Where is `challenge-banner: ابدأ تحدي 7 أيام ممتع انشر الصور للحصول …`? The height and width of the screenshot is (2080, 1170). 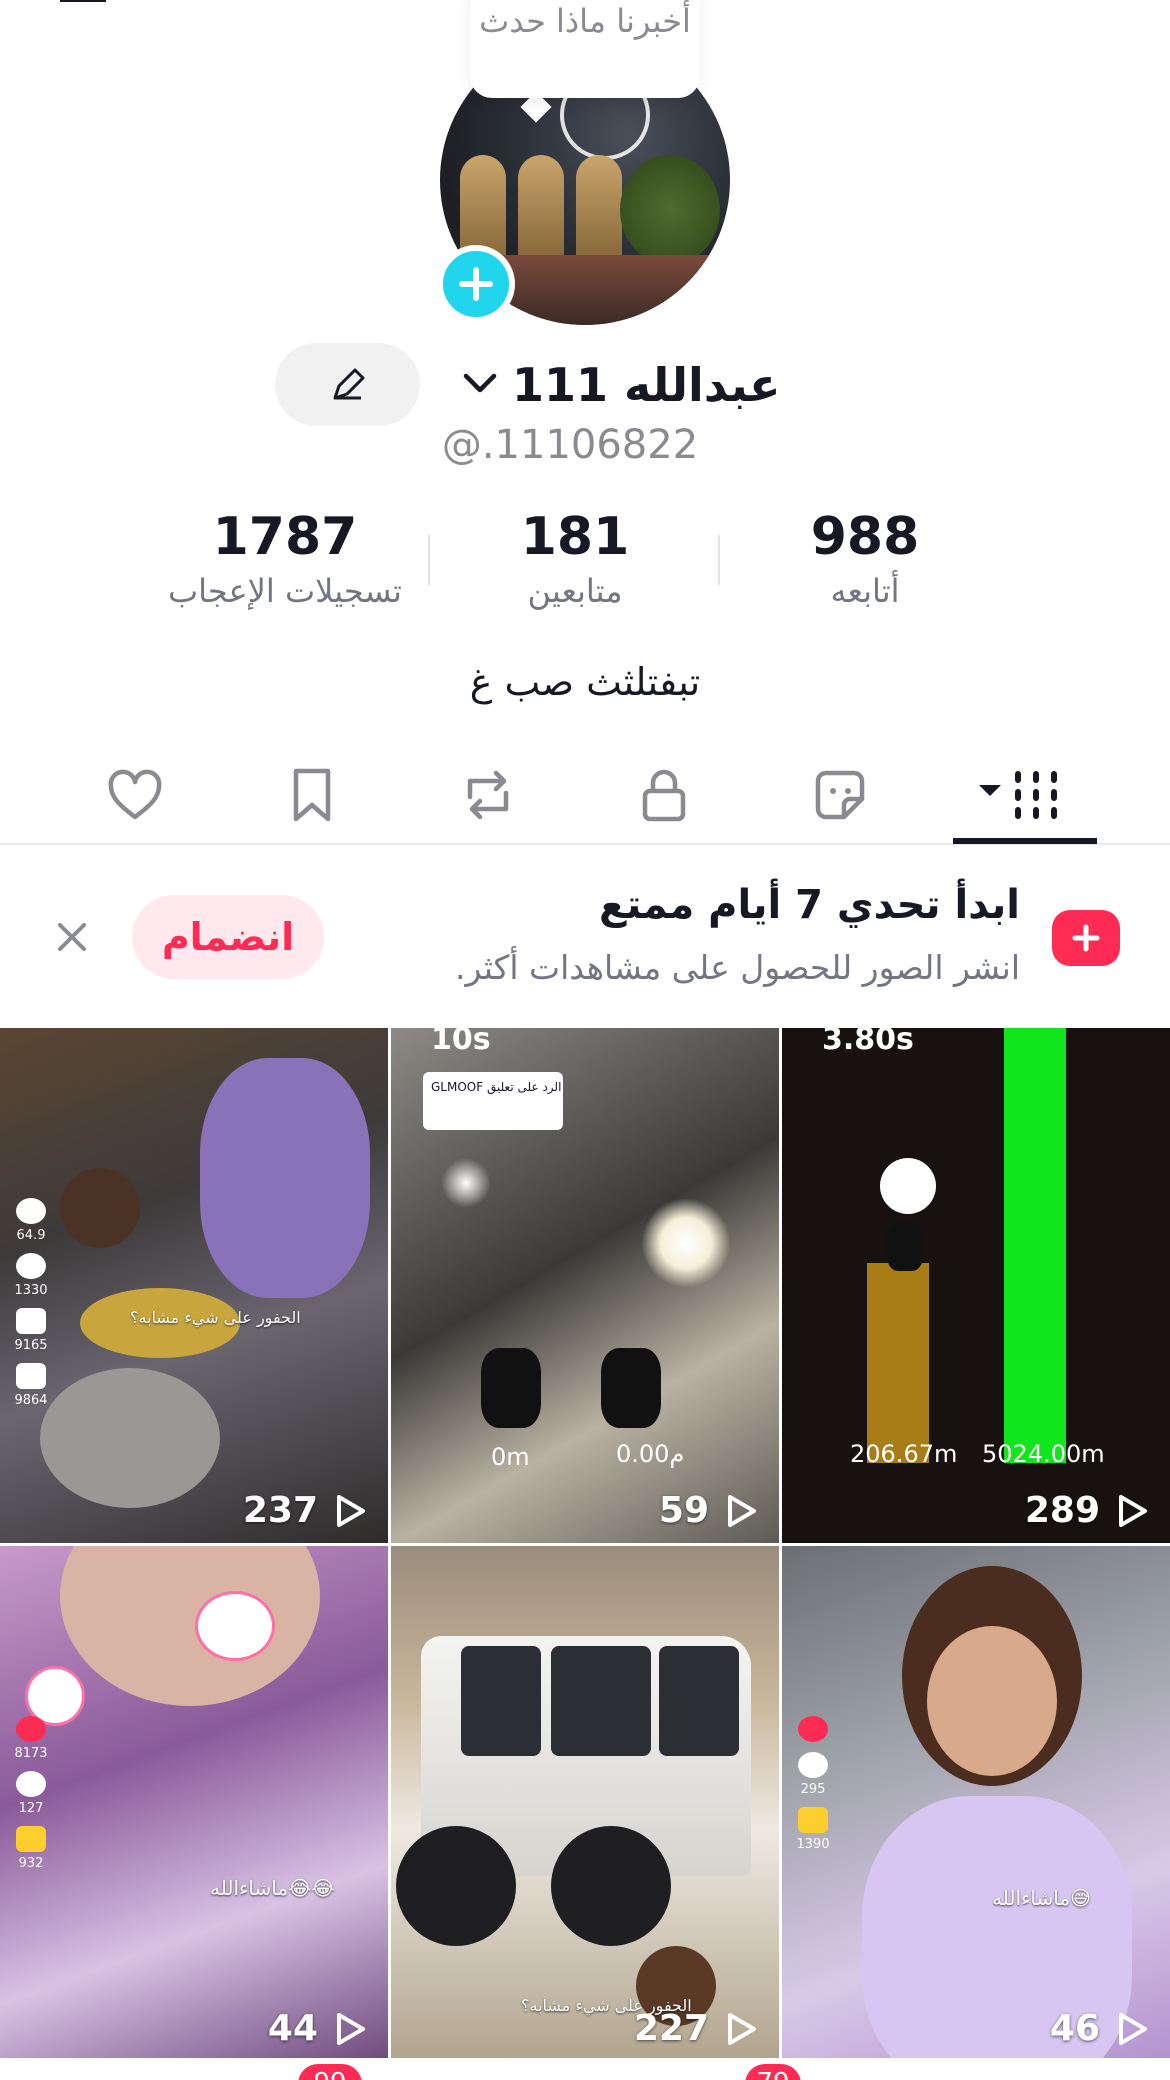
challenge-banner: ابدأ تحدي 7 أيام ممتع انشر الصور للحصول … is located at coordinates (585, 935).